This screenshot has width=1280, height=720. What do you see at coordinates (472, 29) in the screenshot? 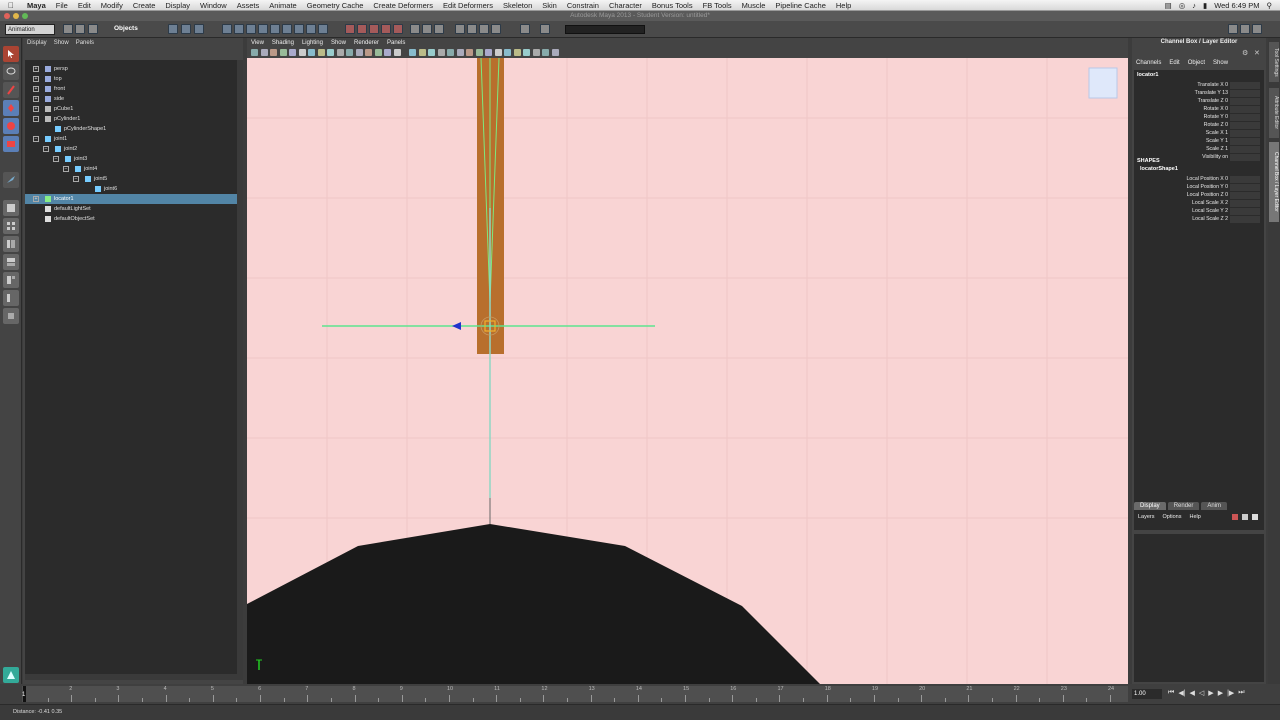
I see `render-current-icon` at bounding box center [472, 29].